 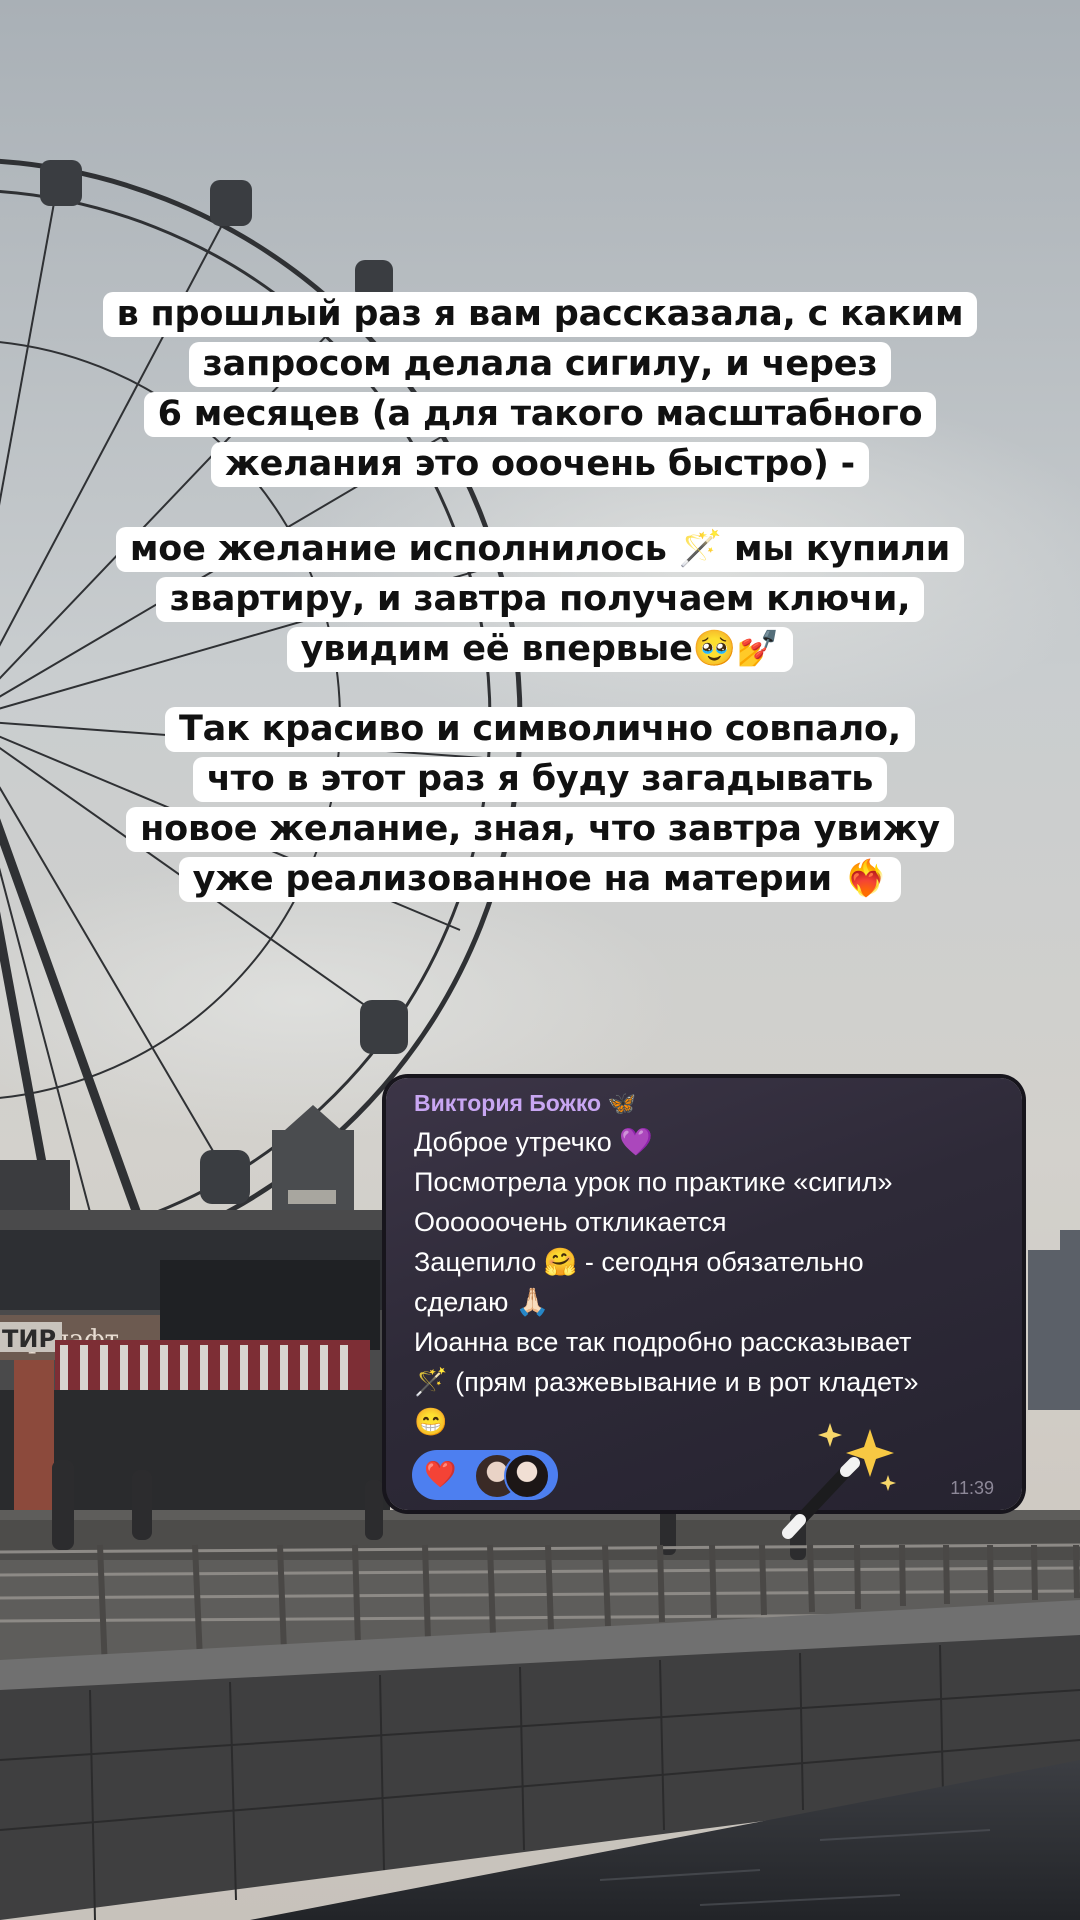 What do you see at coordinates (639, 1262) in the screenshot?
I see `message-line: Зацепило 🤗 - сегодня обязательно` at bounding box center [639, 1262].